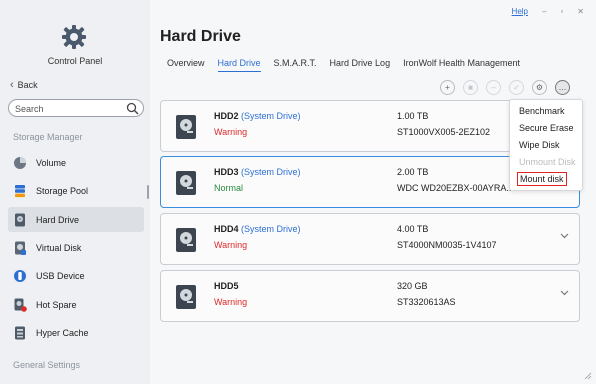 This screenshot has height=384, width=596. I want to click on sidebar-item-label: Hot Spare, so click(56, 304).